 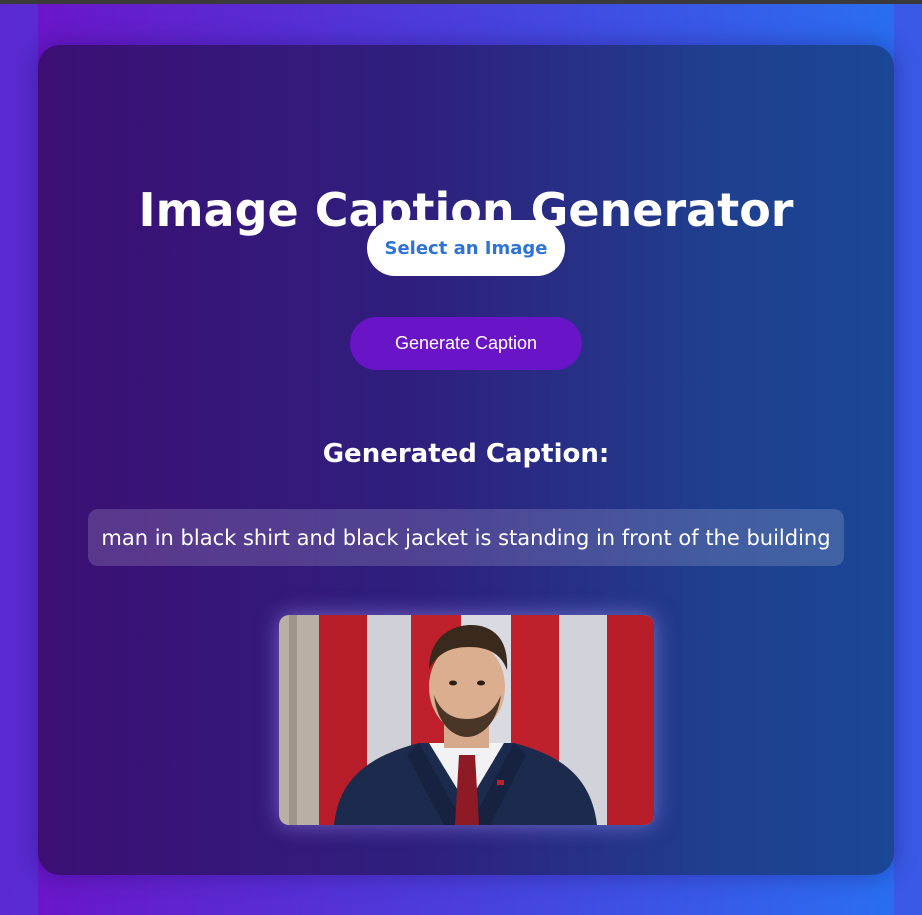 What do you see at coordinates (466, 454) in the screenshot?
I see `caption-heading: Generated Caption:` at bounding box center [466, 454].